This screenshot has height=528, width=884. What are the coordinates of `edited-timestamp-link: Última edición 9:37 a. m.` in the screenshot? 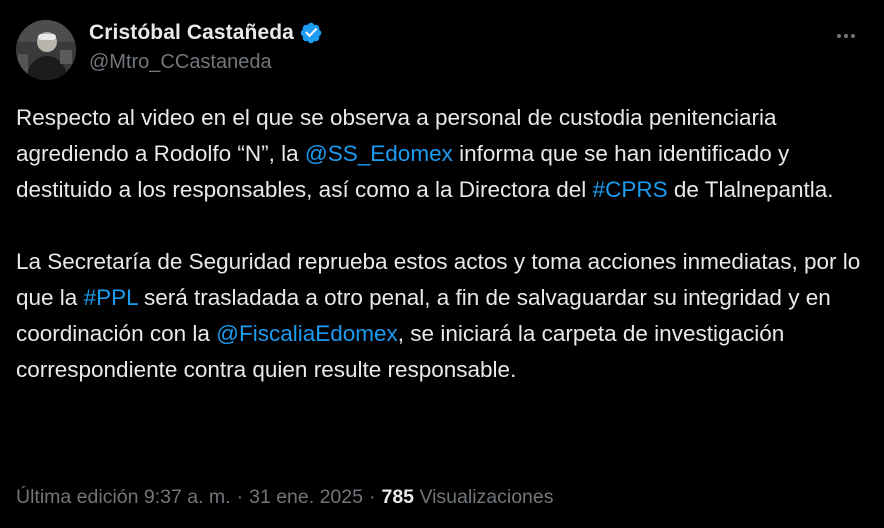 It's located at (123, 497).